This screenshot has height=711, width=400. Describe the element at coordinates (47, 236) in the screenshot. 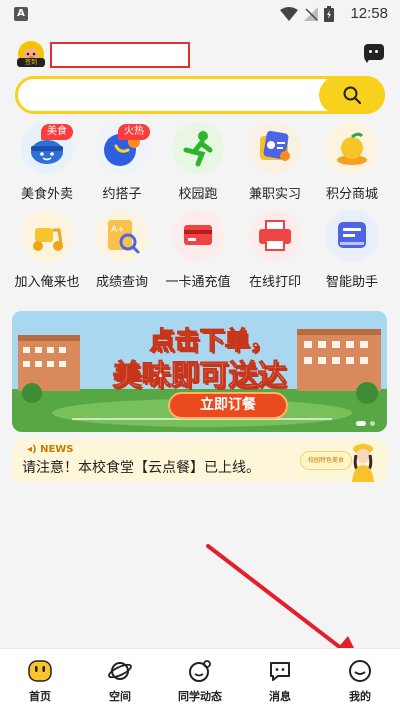

I see `scooter-icon` at that location.